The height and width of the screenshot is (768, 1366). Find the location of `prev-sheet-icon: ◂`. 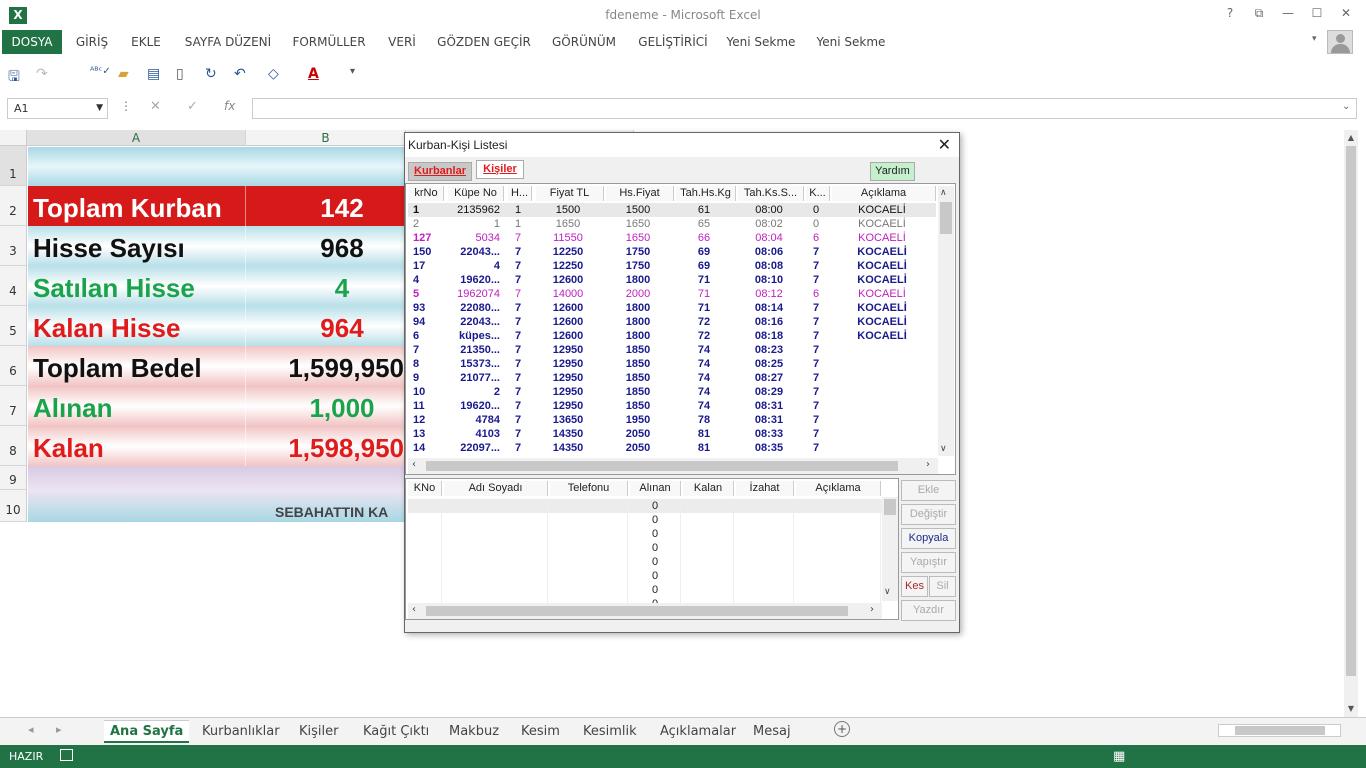

prev-sheet-icon: ◂ is located at coordinates (31, 729).